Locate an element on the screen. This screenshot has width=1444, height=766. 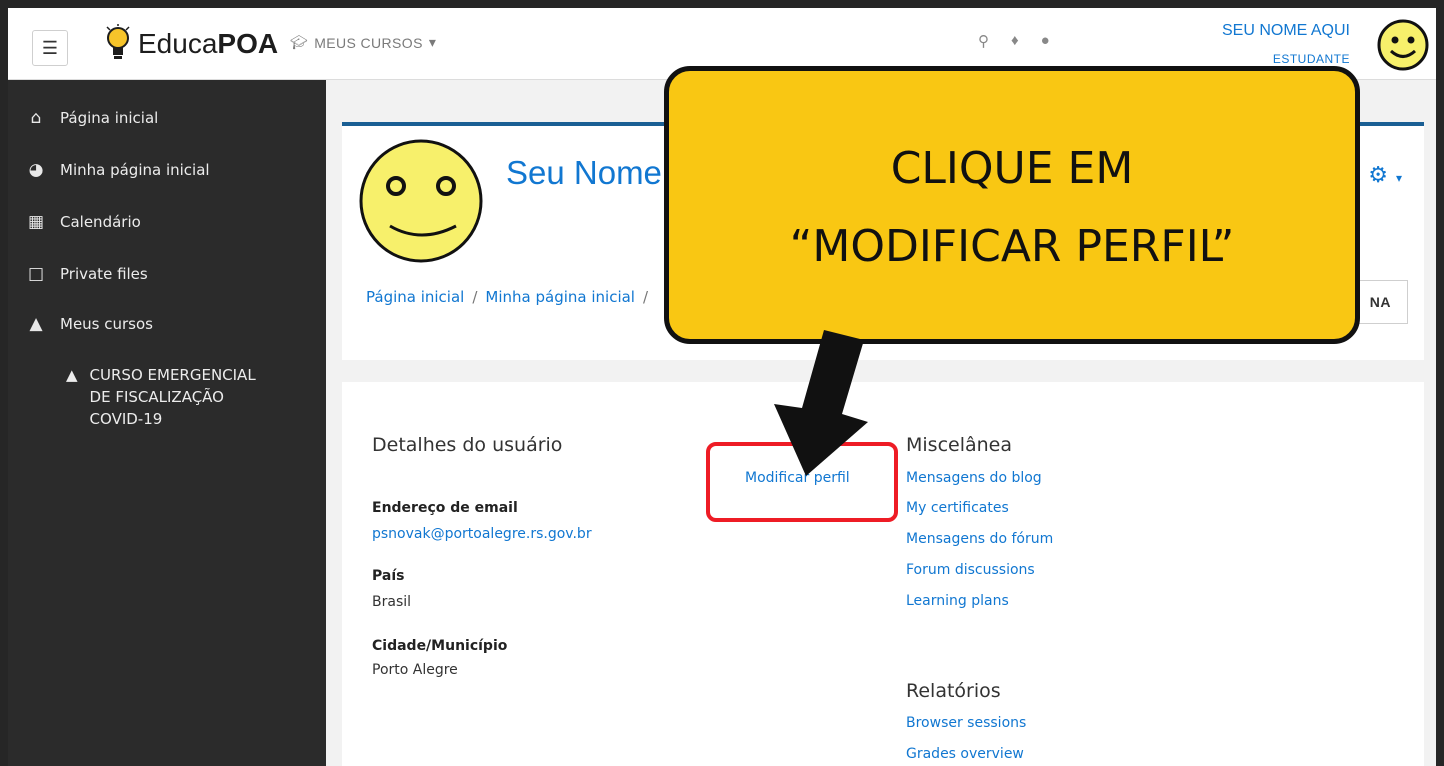
link-forum-discussions: Forum discussions is located at coordinates (970, 570).